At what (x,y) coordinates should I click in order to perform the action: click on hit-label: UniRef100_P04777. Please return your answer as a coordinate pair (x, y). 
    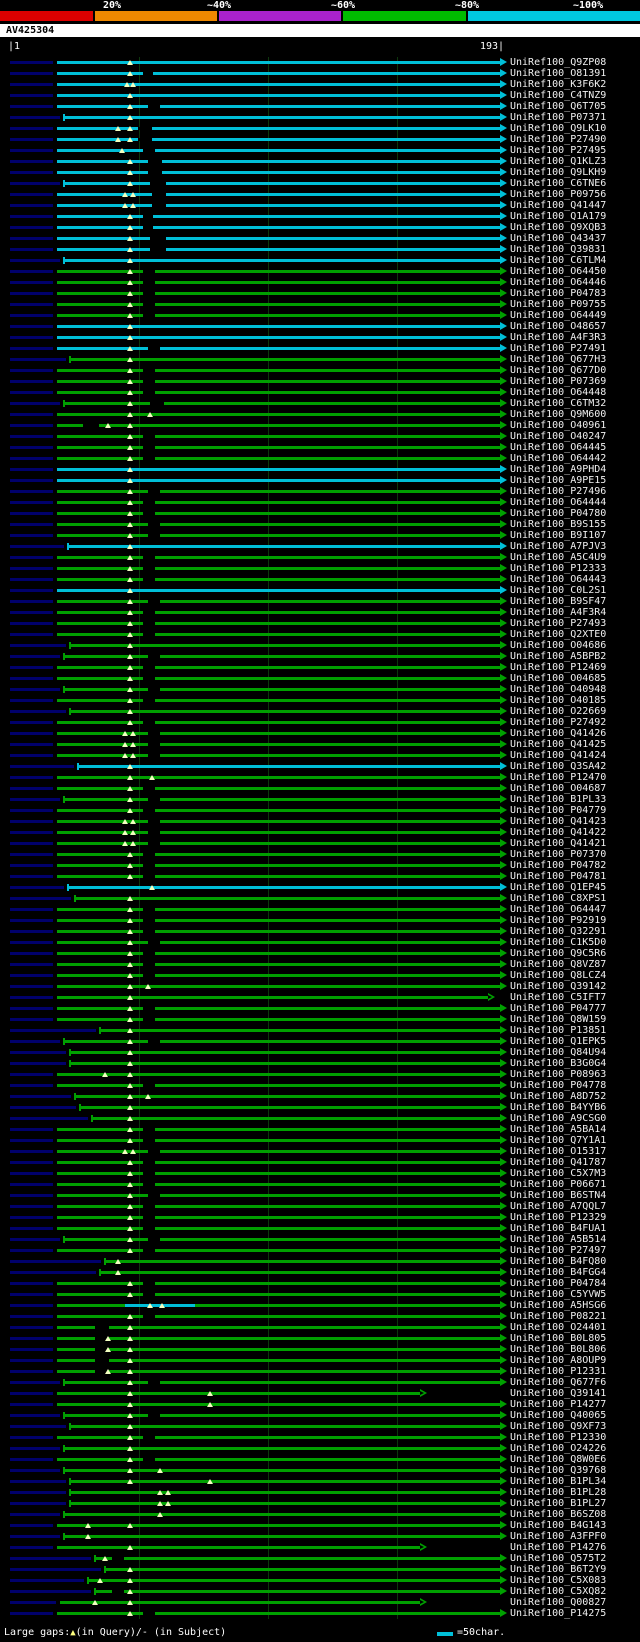
    Looking at the image, I should click on (558, 1008).